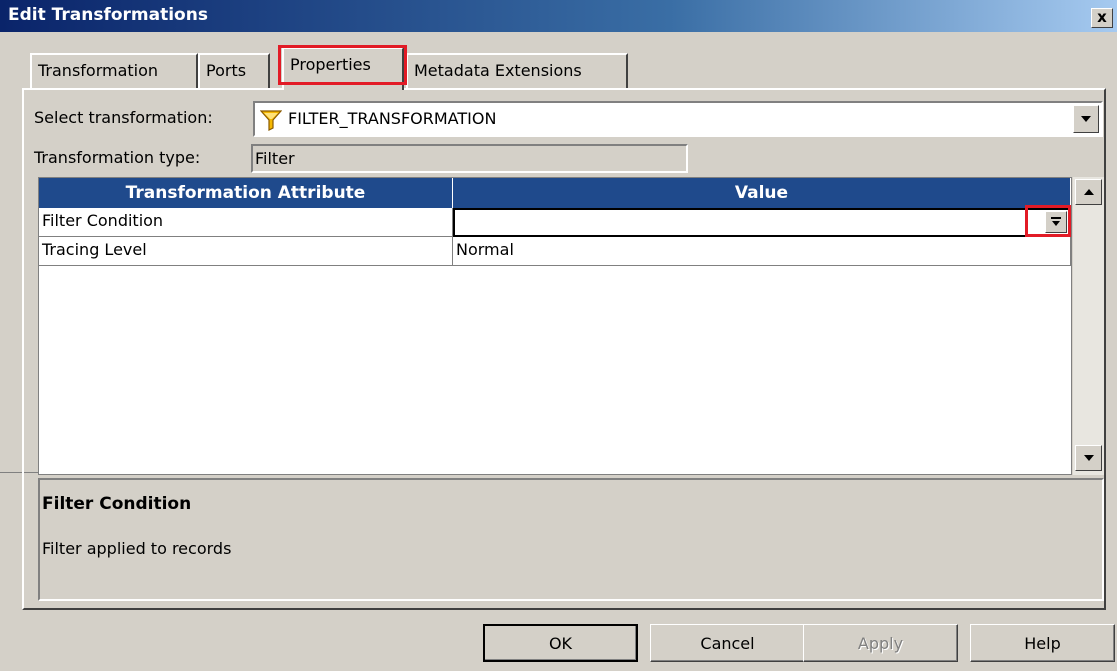 This screenshot has height=671, width=1117. Describe the element at coordinates (137, 548) in the screenshot. I see `description-text: Filter applied to records` at that location.